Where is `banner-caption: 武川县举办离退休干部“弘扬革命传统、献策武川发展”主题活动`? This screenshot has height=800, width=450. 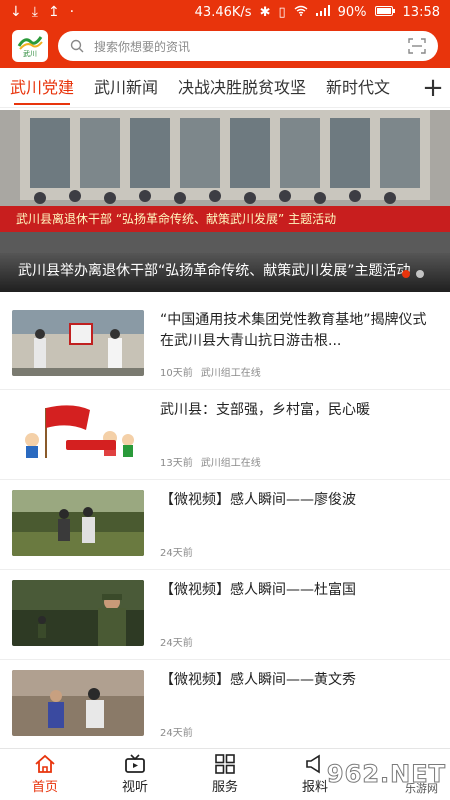 banner-caption: 武川县举办离退休干部“弘扬革命传统、献策武川发展”主题活动 is located at coordinates (225, 272).